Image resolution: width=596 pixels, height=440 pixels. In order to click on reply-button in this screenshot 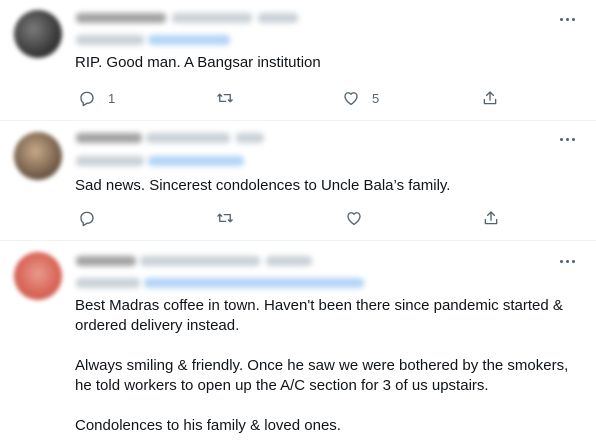, I will do `click(87, 218)`.